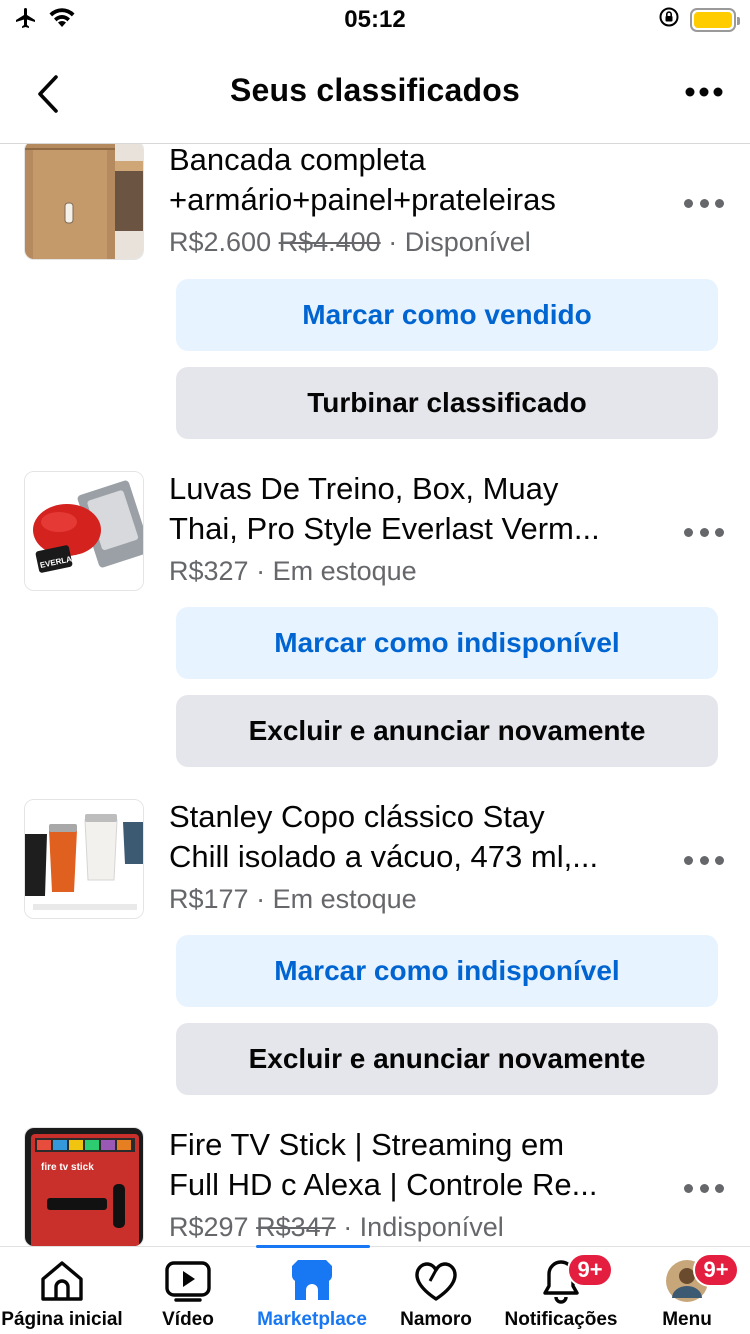 Image resolution: width=750 pixels, height=1334 pixels. What do you see at coordinates (436, 1281) in the screenshot?
I see `heart-icon` at bounding box center [436, 1281].